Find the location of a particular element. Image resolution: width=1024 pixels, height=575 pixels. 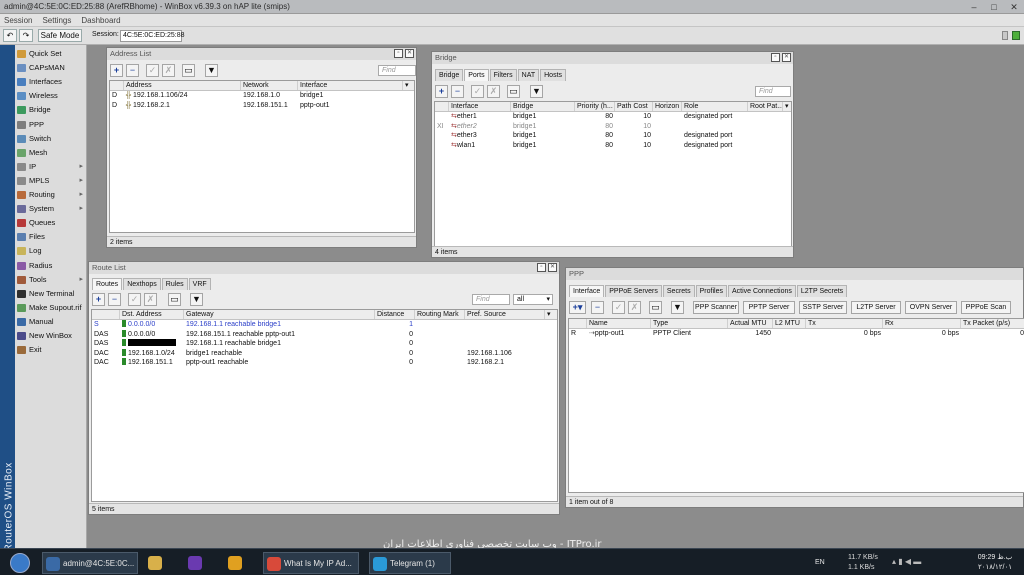

col-address: Address is located at coordinates (182, 85).